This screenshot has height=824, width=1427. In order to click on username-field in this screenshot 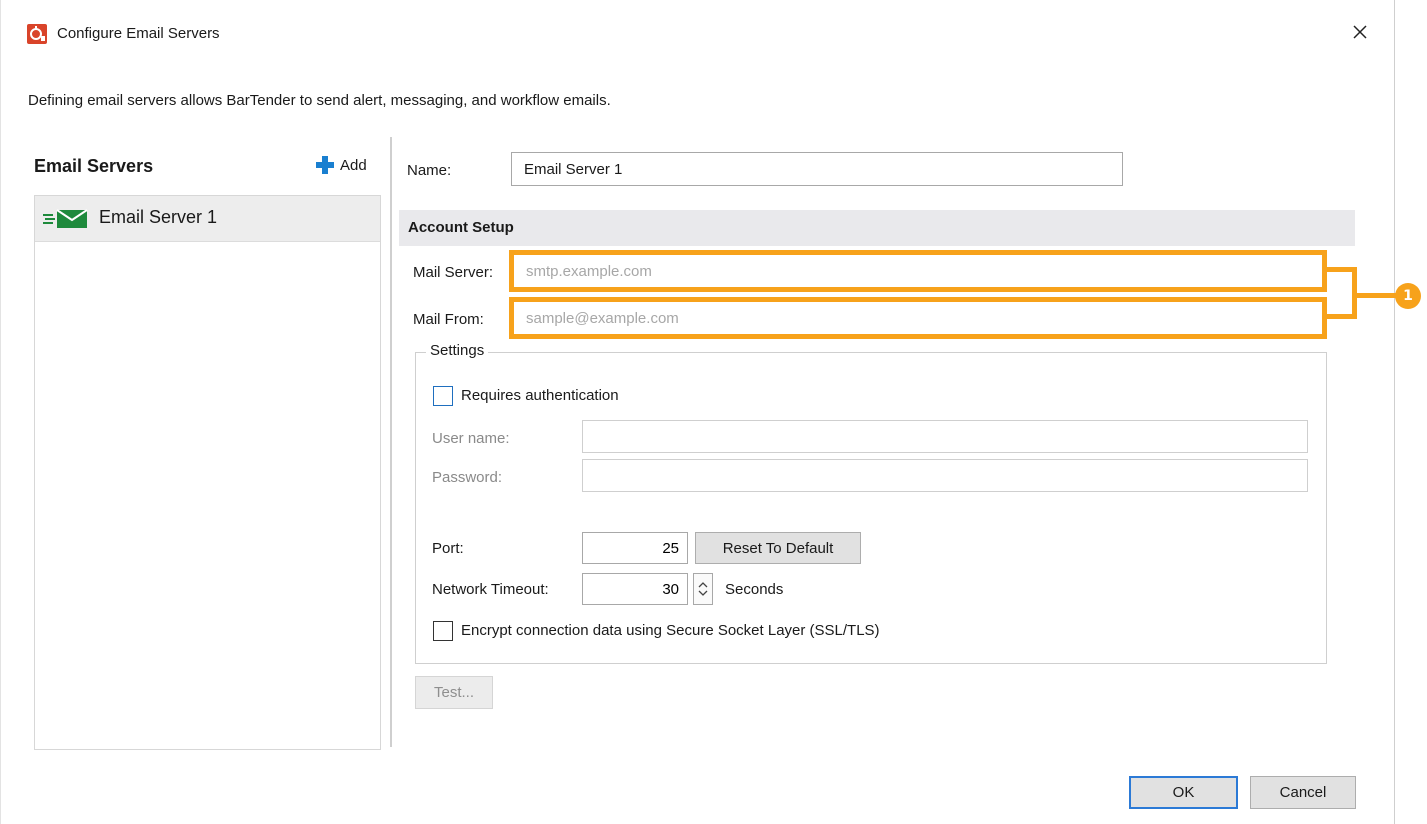, I will do `click(945, 436)`.